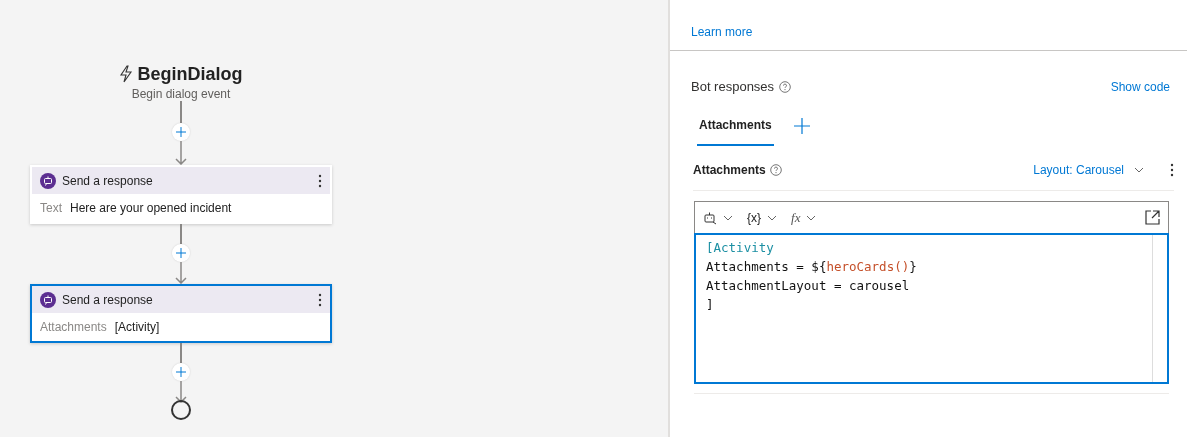 The width and height of the screenshot is (1187, 437). What do you see at coordinates (808, 286) in the screenshot?
I see `code-line: AttachmentLayout = carousel` at bounding box center [808, 286].